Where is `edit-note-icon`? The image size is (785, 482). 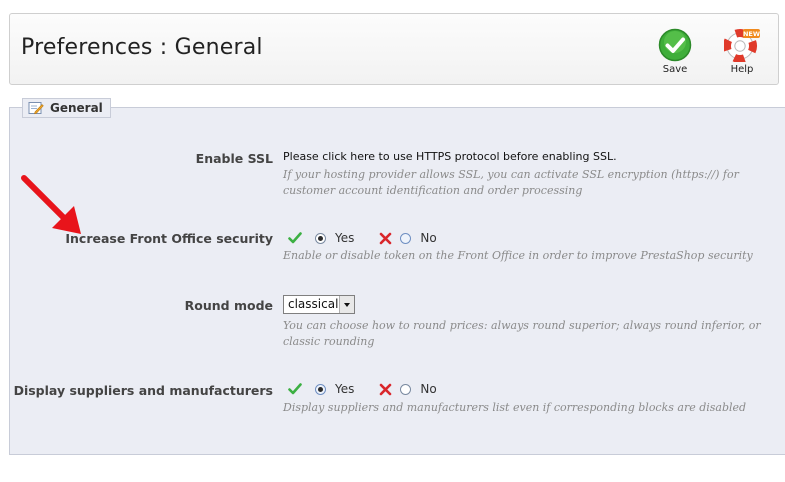 edit-note-icon is located at coordinates (36, 108).